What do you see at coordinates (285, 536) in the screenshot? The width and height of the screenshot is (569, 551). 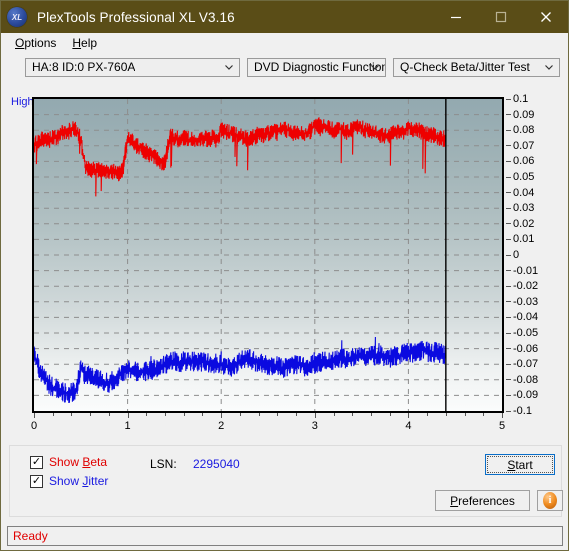 I see `status-bar: Ready` at bounding box center [285, 536].